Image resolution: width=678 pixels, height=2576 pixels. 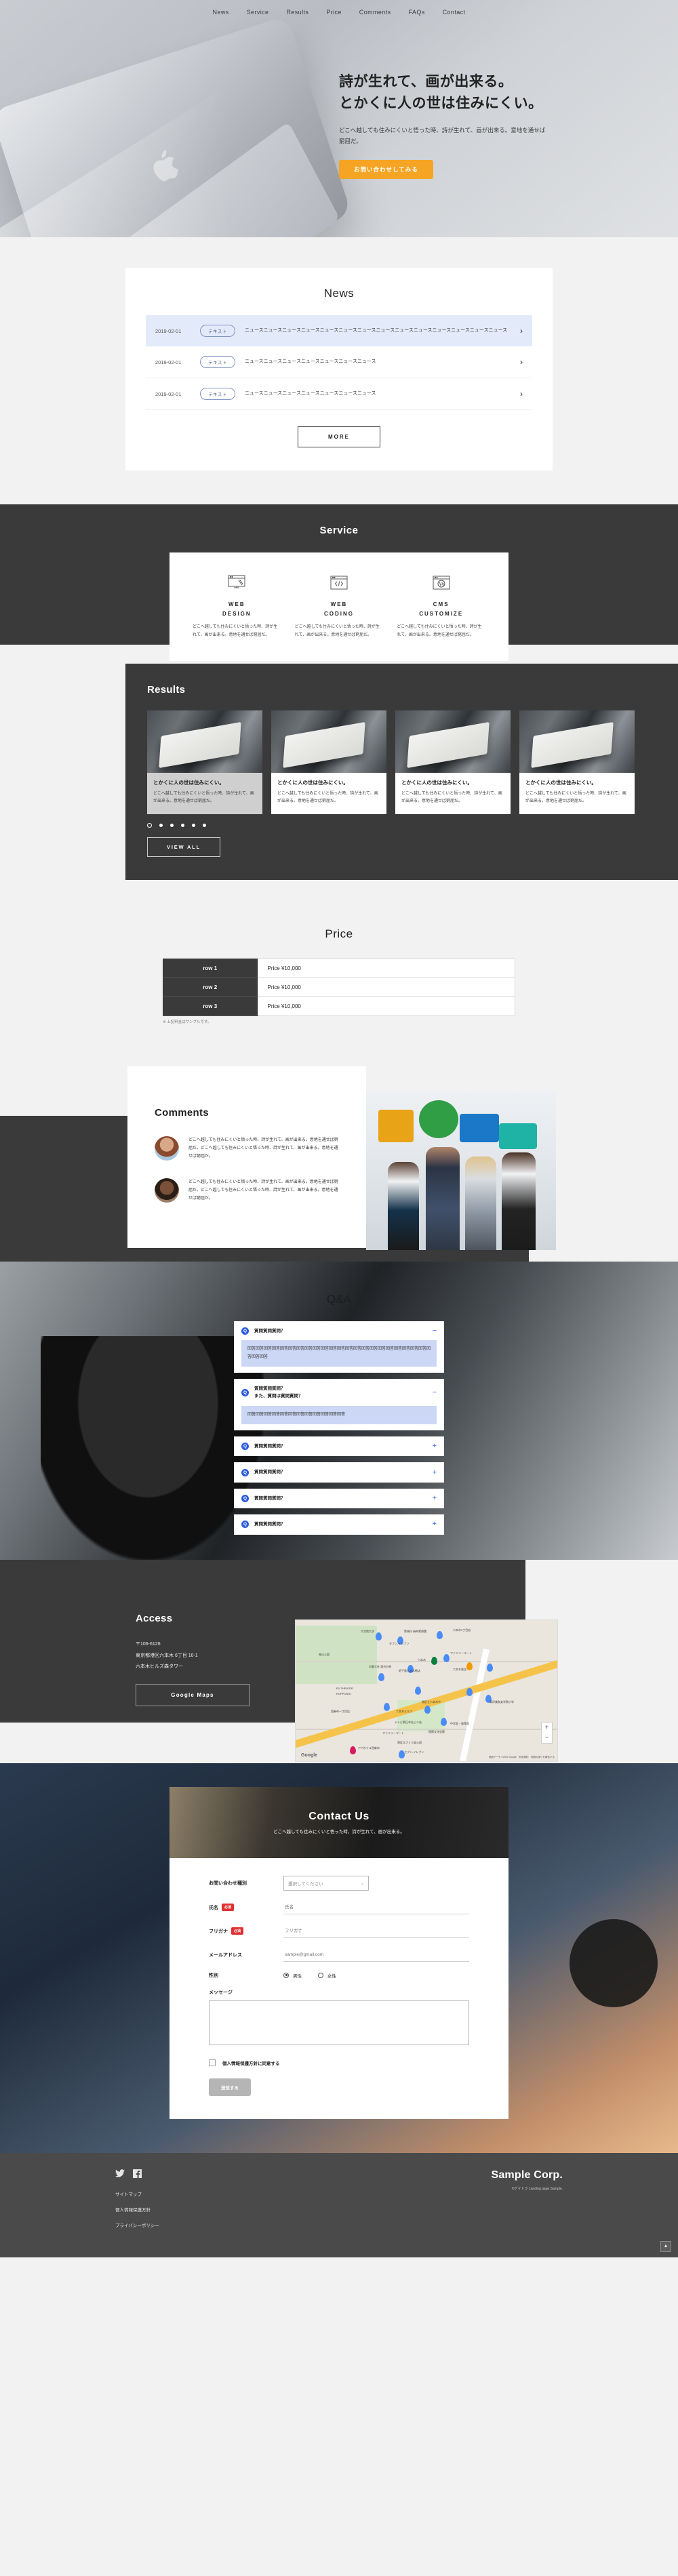 I want to click on map-road, so click(x=426, y=1661).